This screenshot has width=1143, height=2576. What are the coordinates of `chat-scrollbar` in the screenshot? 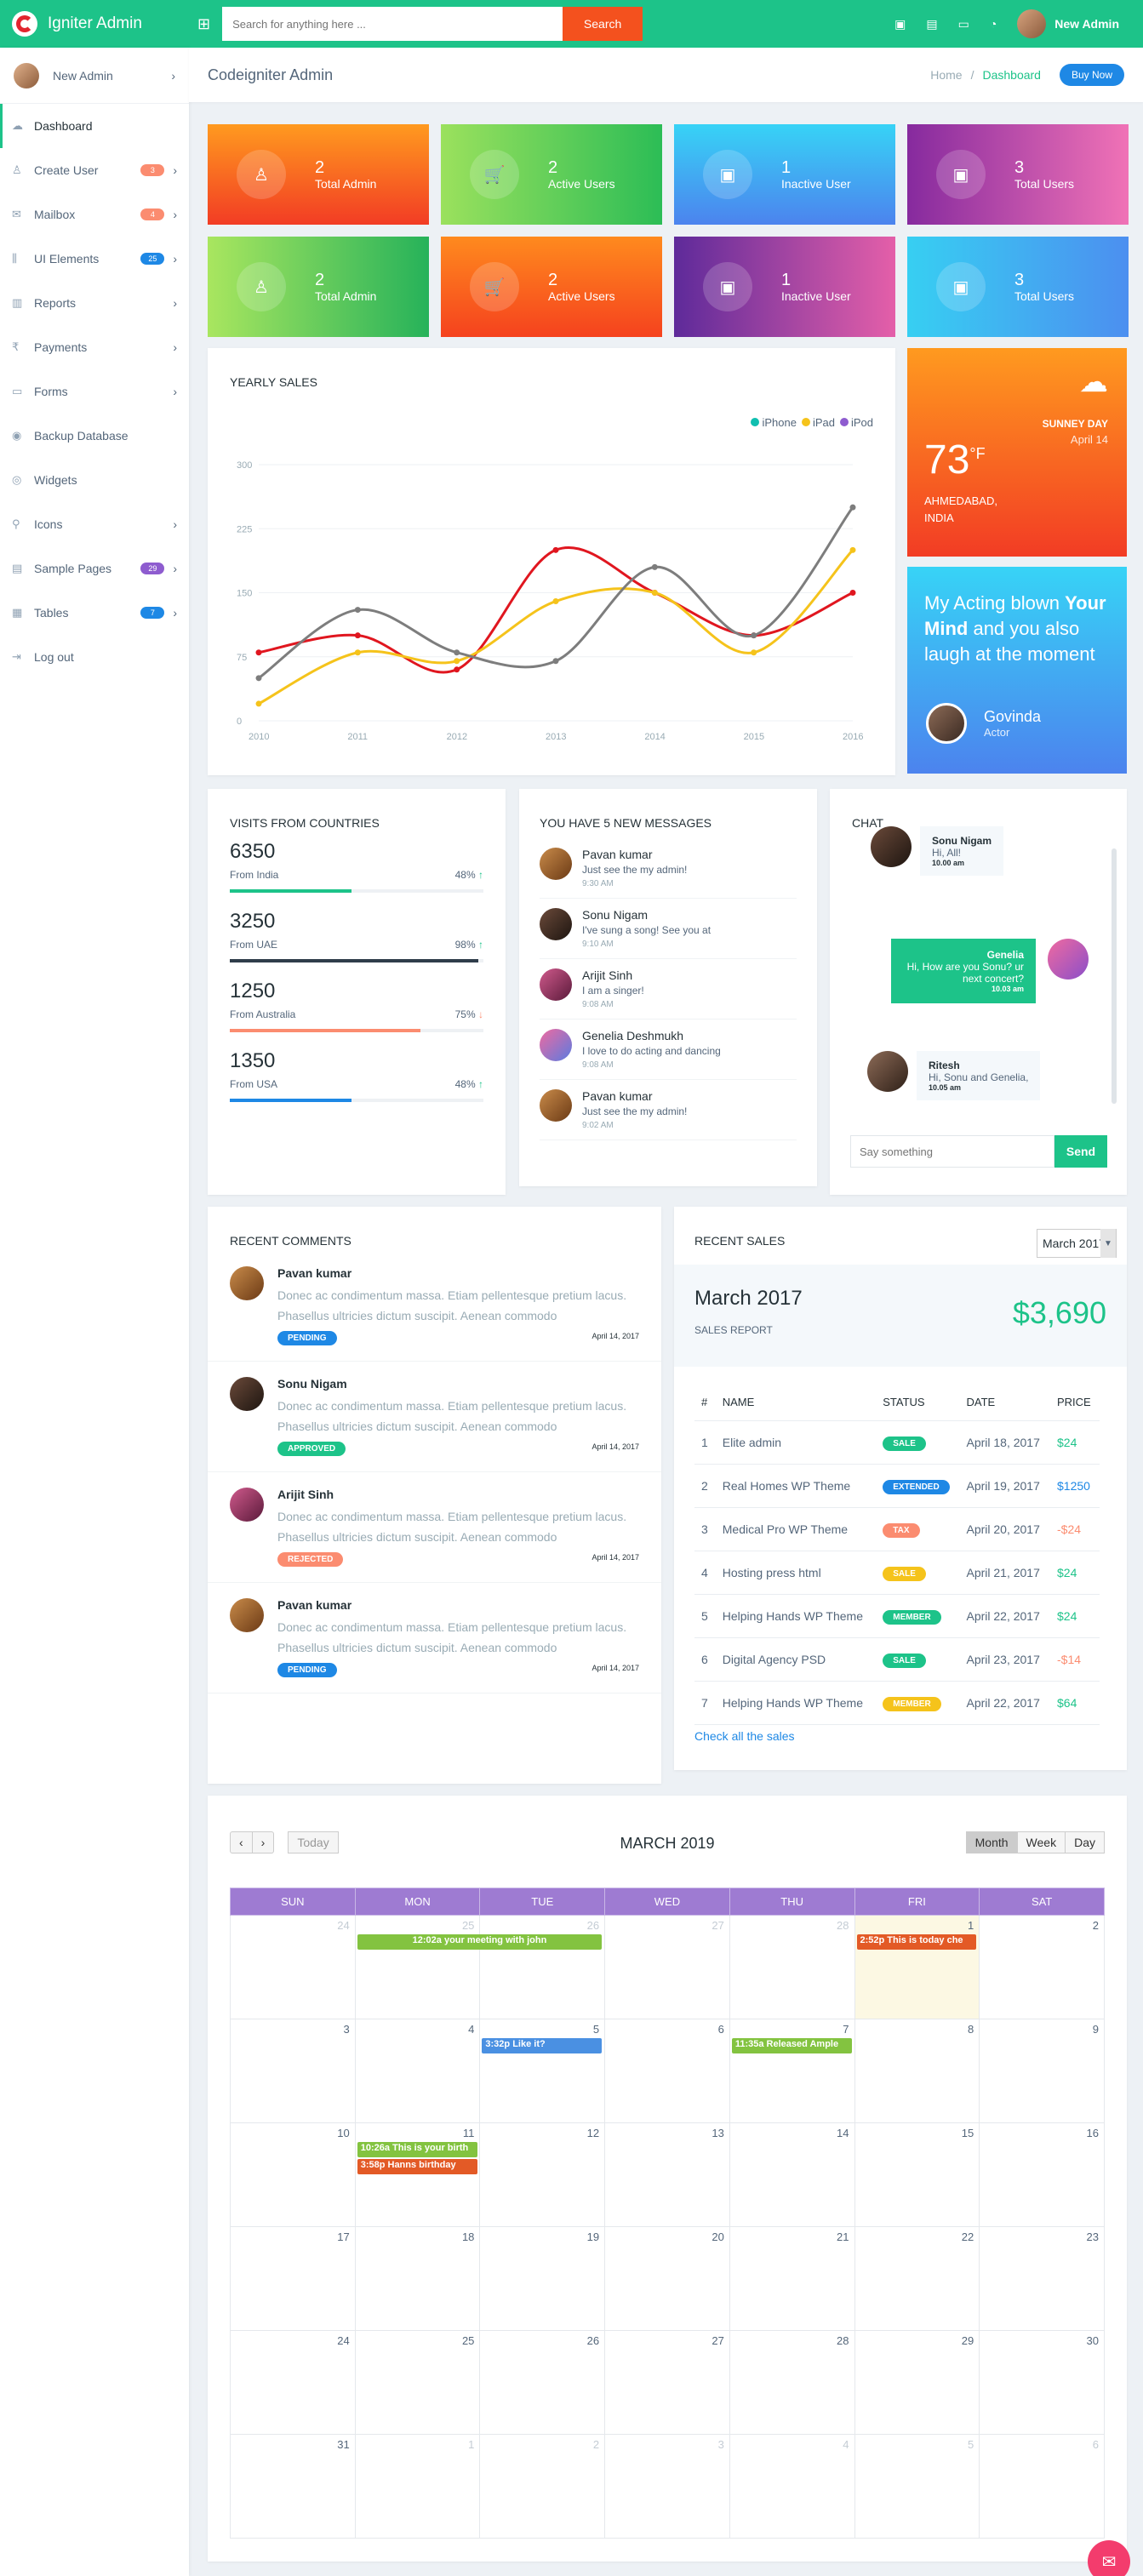 It's located at (1114, 976).